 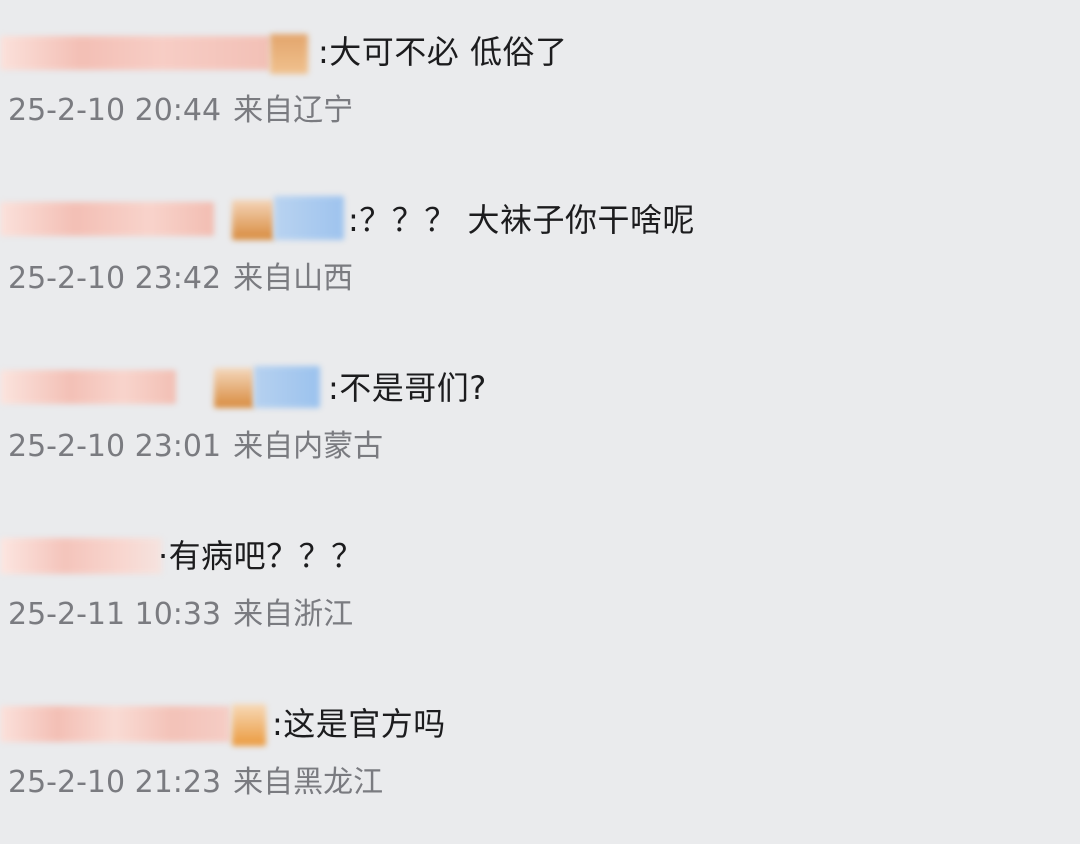 I want to click on comment-location: 来自浙江, so click(x=293, y=614).